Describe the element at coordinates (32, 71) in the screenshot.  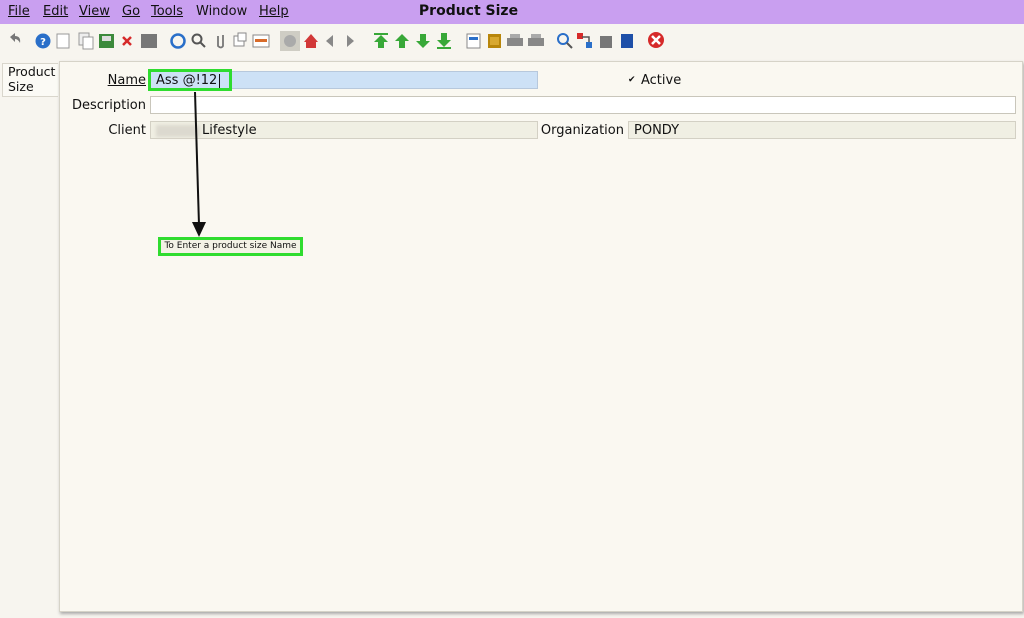
I see `tab-product-size-line1: Product` at that location.